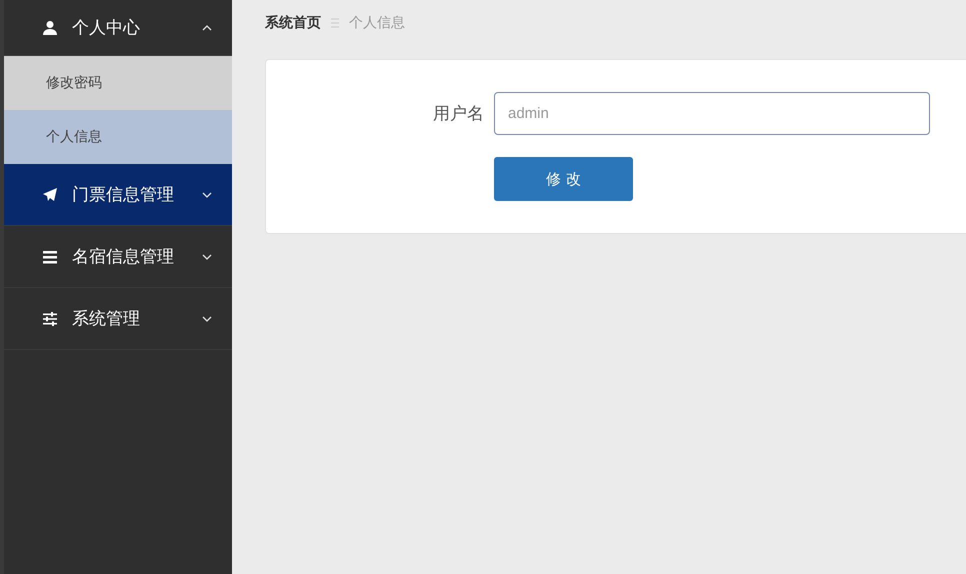 The width and height of the screenshot is (966, 574). What do you see at coordinates (563, 179) in the screenshot?
I see `submit-button: 修 改` at bounding box center [563, 179].